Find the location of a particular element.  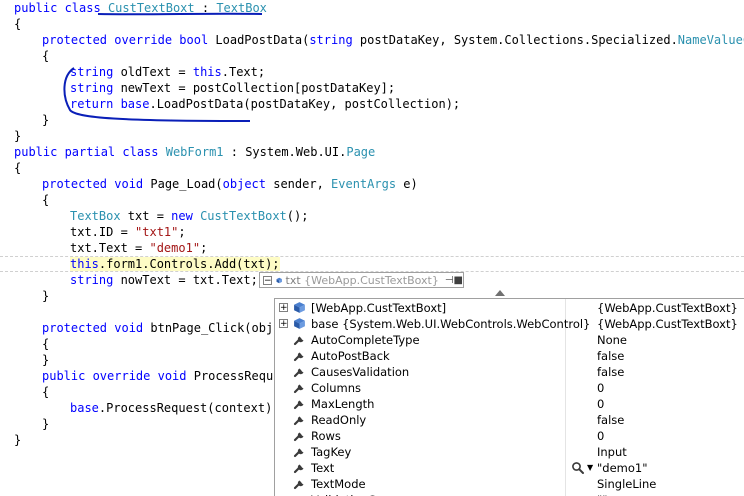

code-text: txt.Text = is located at coordinates (110, 248).